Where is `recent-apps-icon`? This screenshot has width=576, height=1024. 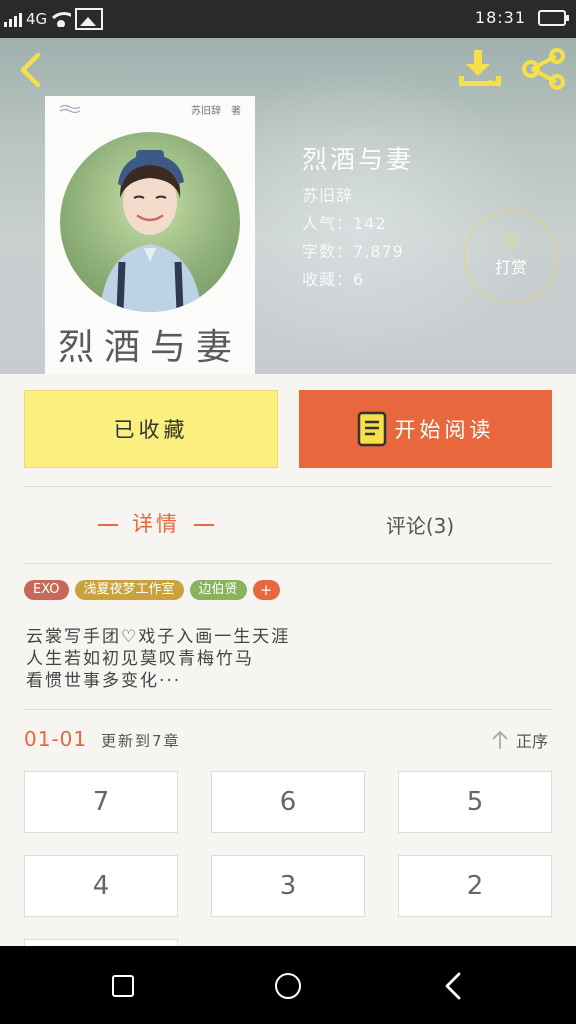 recent-apps-icon is located at coordinates (123, 986).